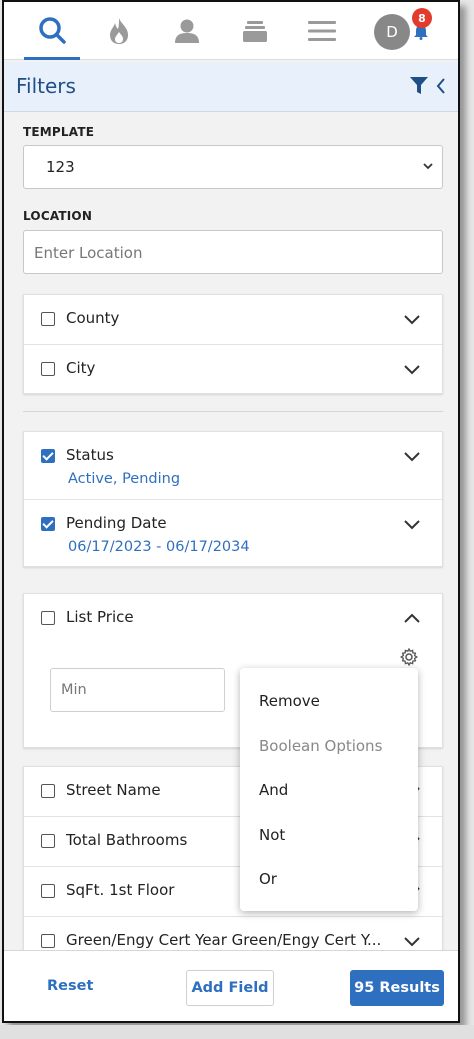  I want to click on page-title: Filters, so click(46, 86).